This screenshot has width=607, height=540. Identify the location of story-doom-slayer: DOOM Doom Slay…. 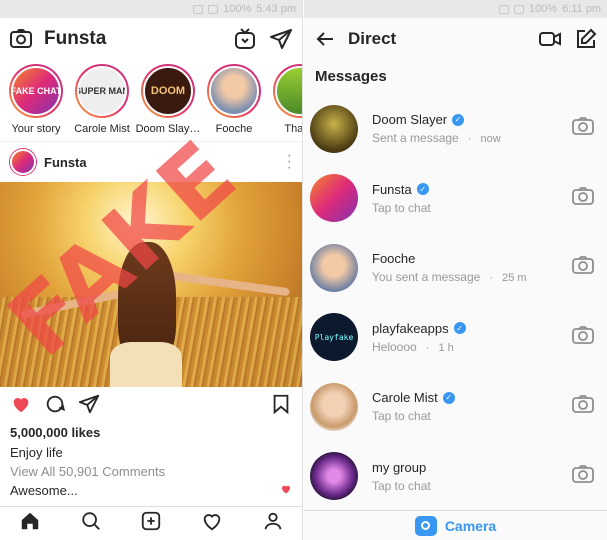
(168, 102).